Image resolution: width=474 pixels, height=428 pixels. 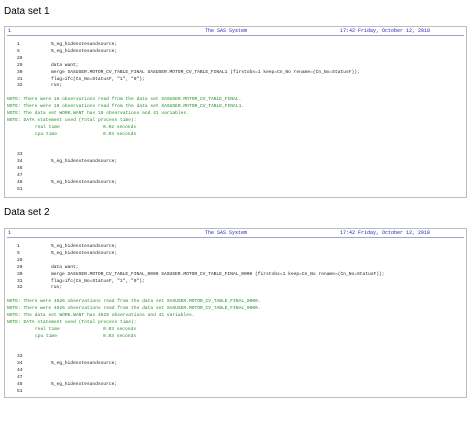 What do you see at coordinates (235, 392) in the screenshot?
I see `log-code-line: 51` at bounding box center [235, 392].